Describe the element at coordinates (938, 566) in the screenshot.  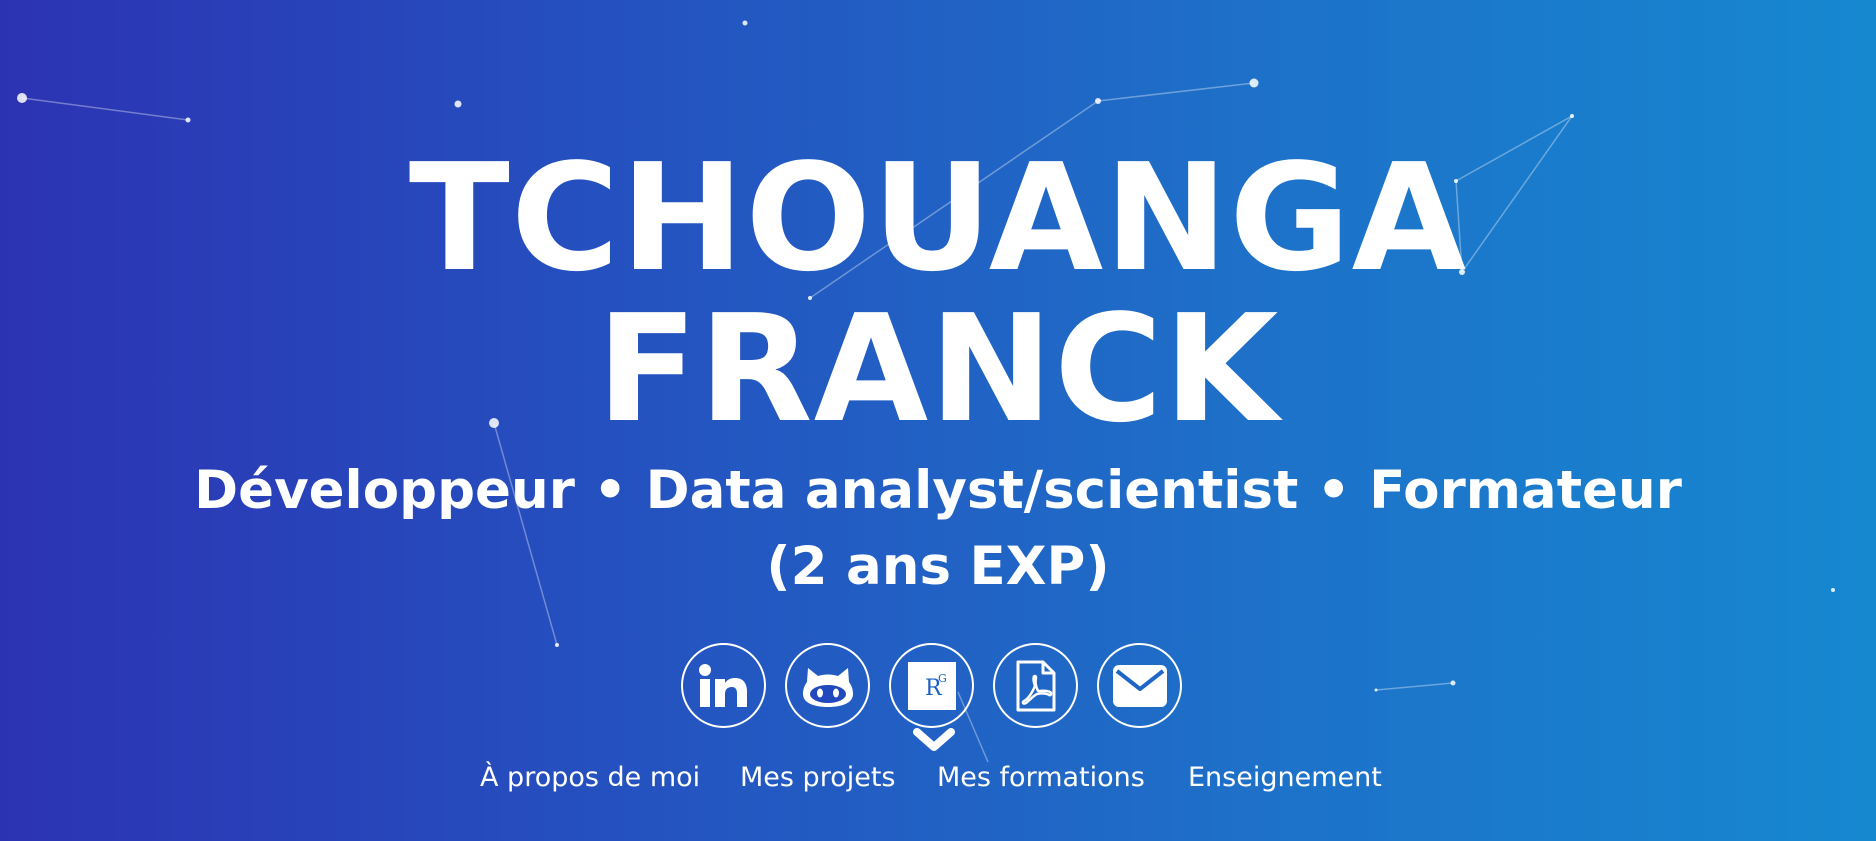
I see `experience-years: (2 ans EXP)` at that location.